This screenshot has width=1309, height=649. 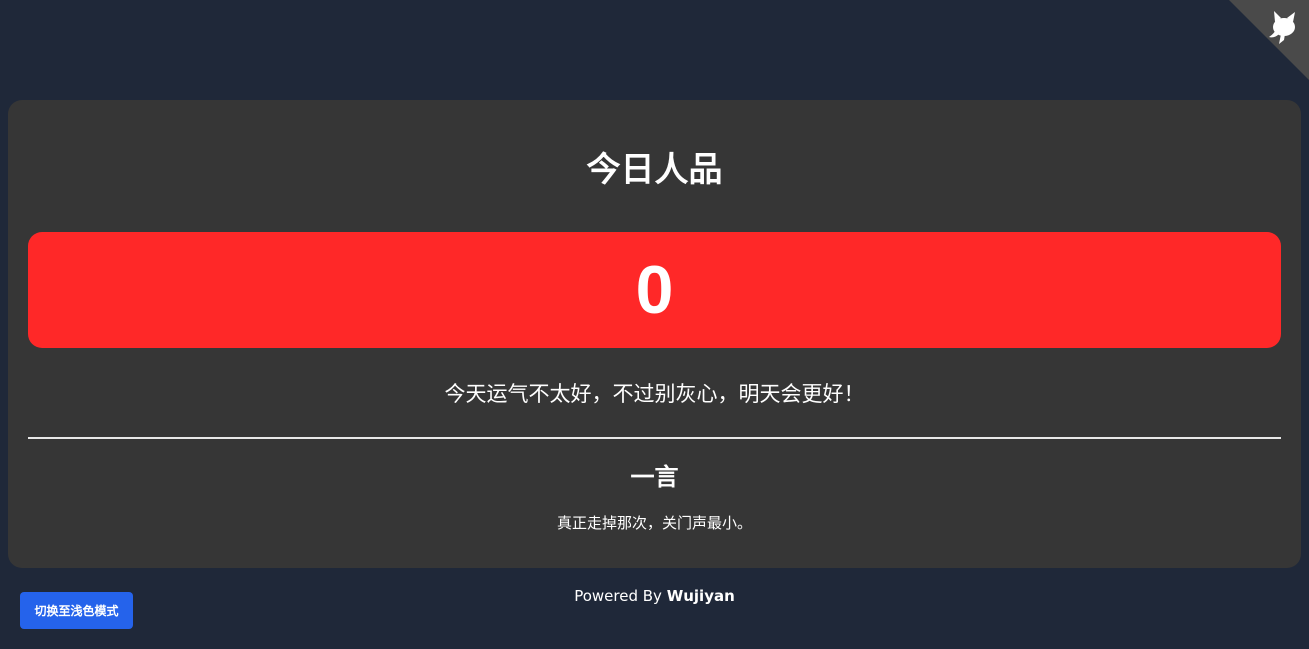 I want to click on hitokoto-title: 一言, so click(x=654, y=477).